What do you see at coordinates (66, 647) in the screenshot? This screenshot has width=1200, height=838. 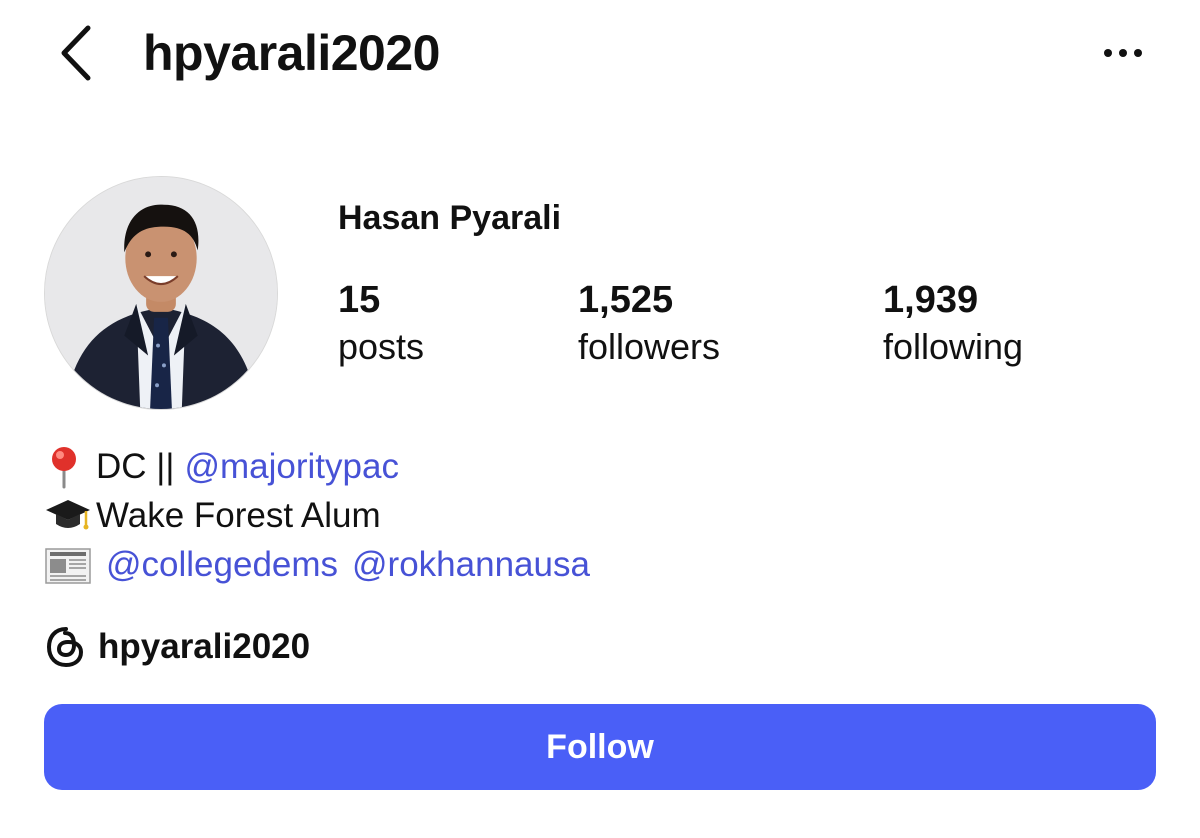 I see `threads-icon` at bounding box center [66, 647].